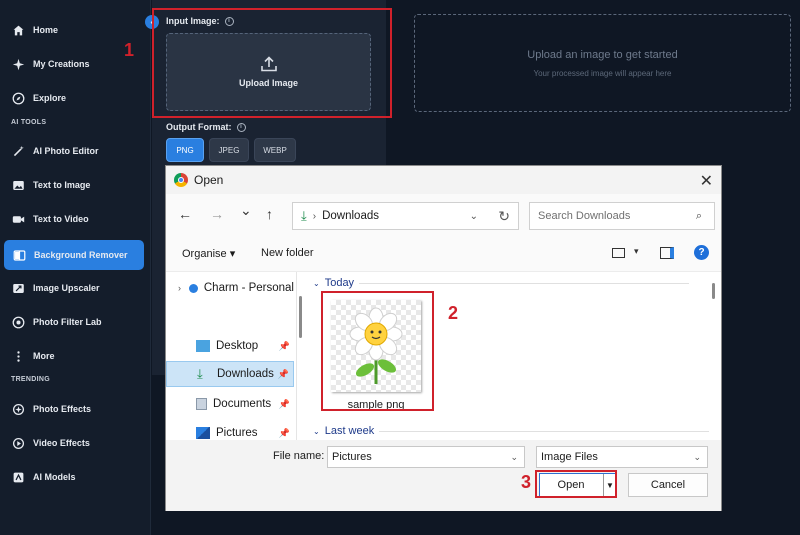 This screenshot has height=535, width=800. I want to click on file-type-select: Image Files ⌄, so click(622, 457).